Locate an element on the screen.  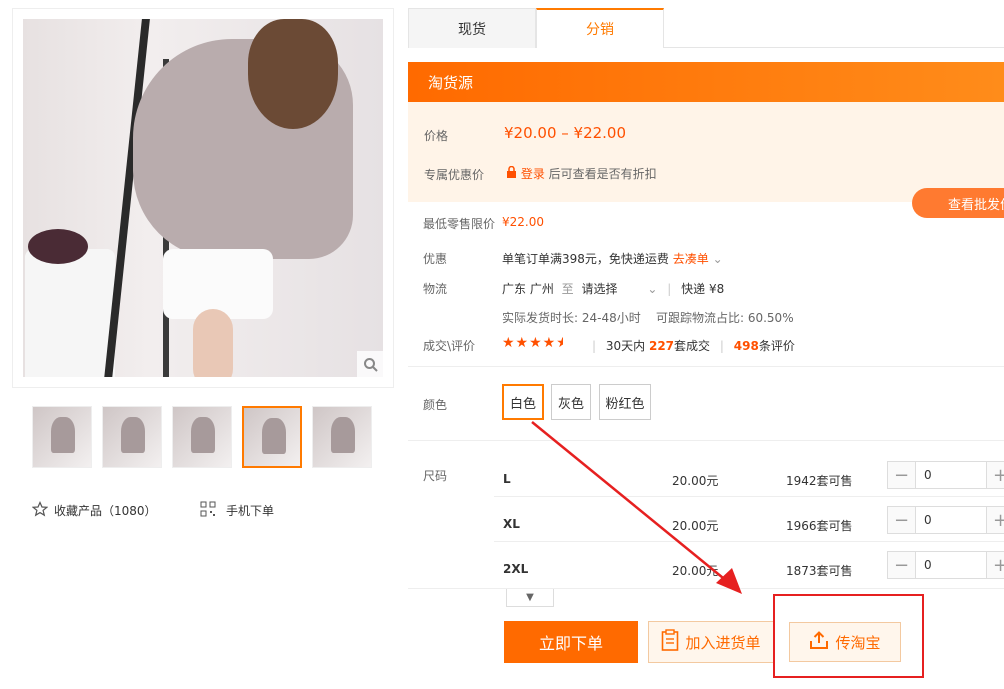
destination-select-label: 请选择 is located at coordinates (599, 289).